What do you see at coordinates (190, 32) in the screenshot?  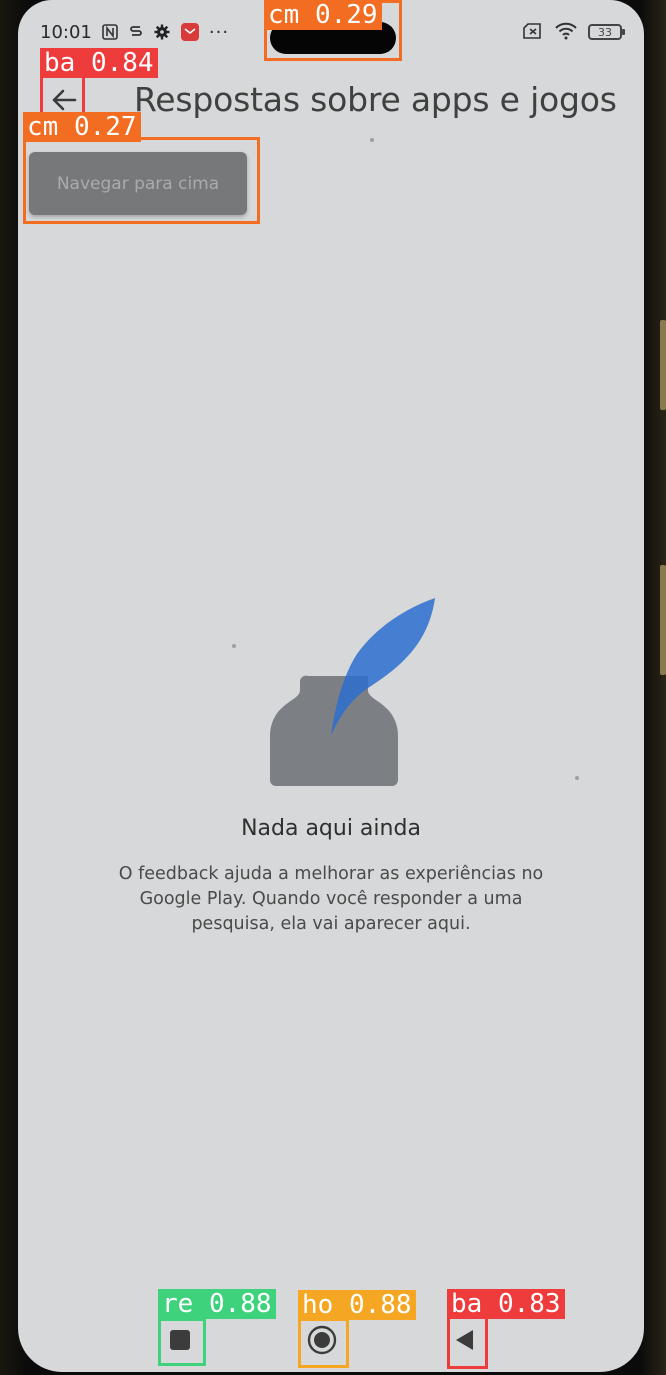 I see `mail-app-icon` at bounding box center [190, 32].